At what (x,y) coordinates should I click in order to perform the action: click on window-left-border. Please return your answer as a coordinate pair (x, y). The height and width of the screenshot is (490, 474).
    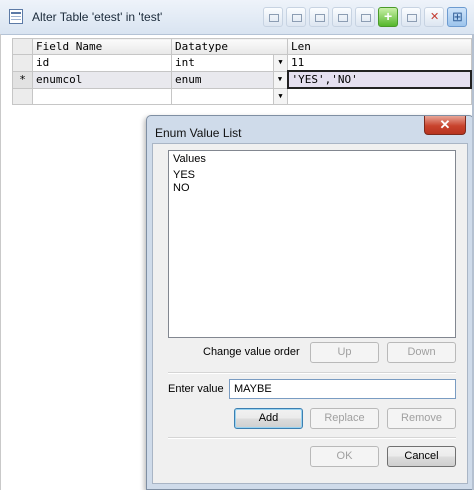
    Looking at the image, I should click on (0, 262).